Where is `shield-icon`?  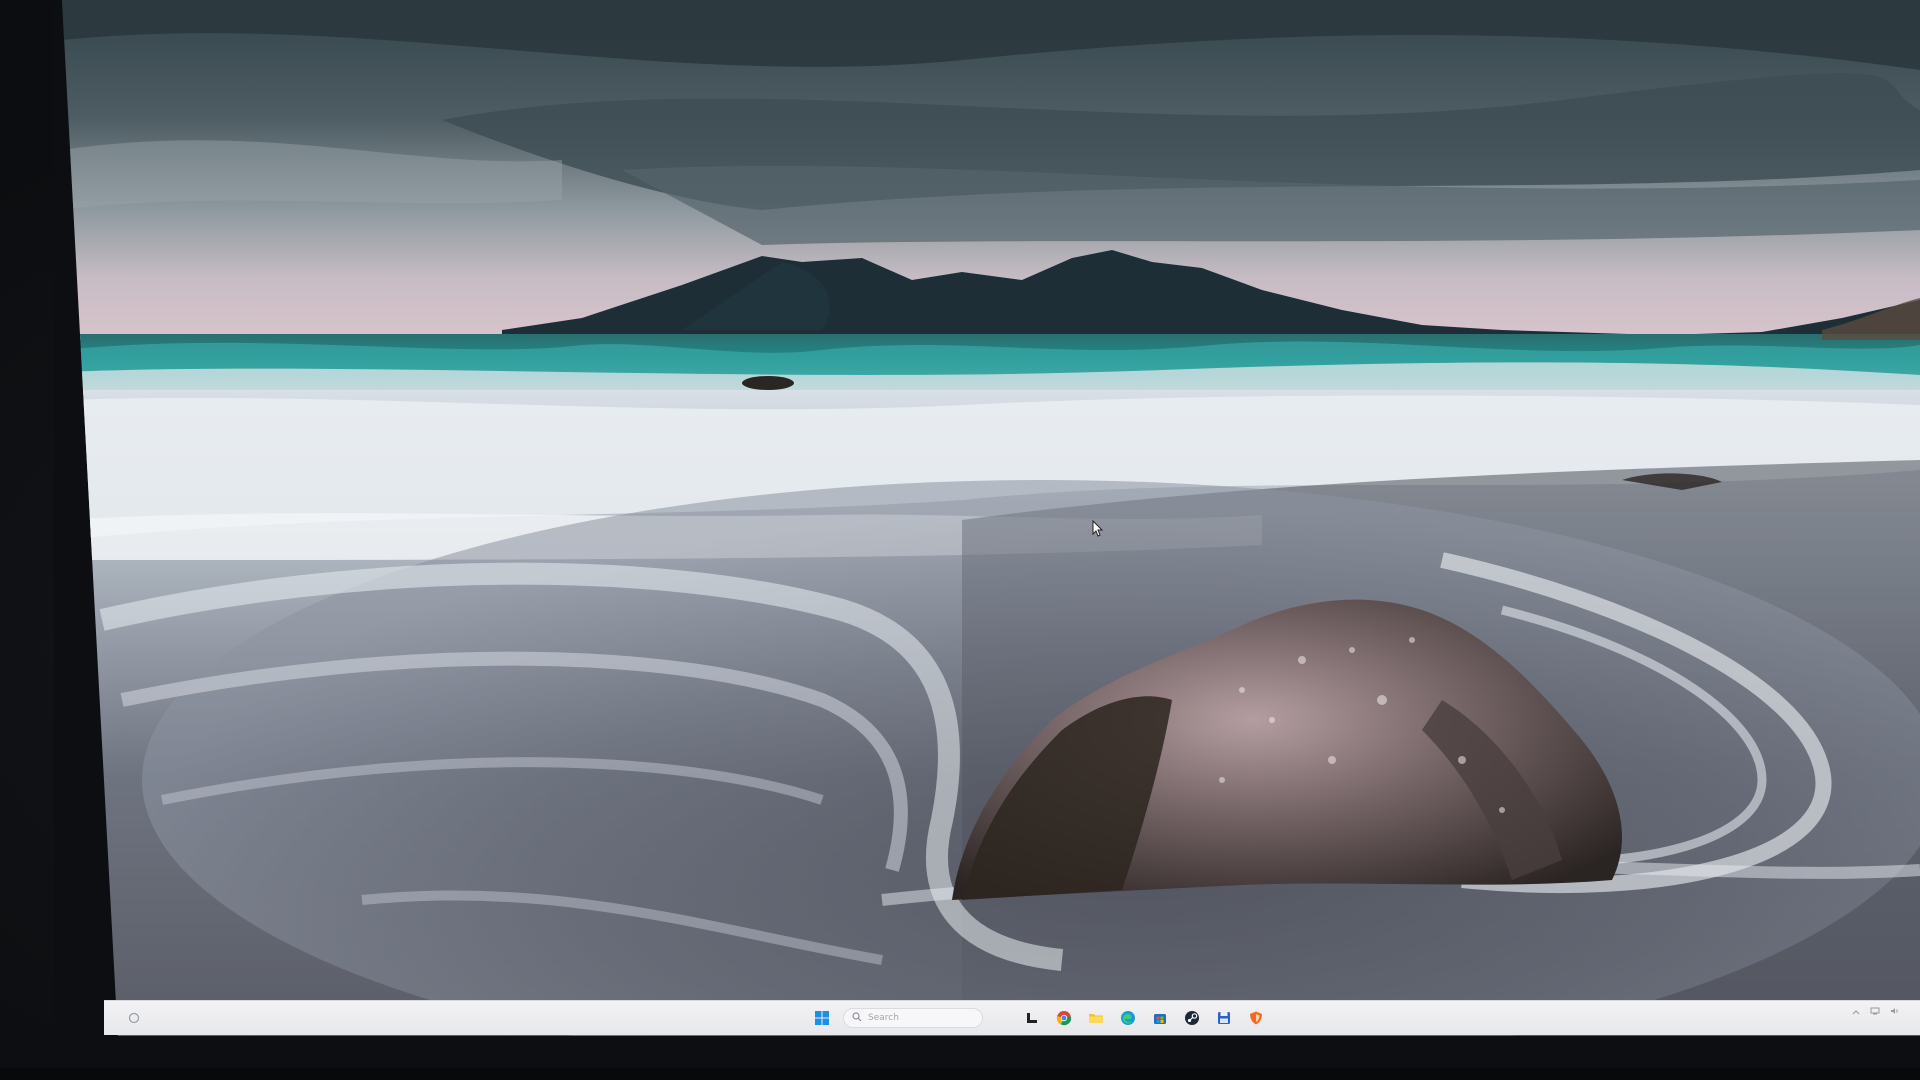
shield-icon is located at coordinates (1256, 1018).